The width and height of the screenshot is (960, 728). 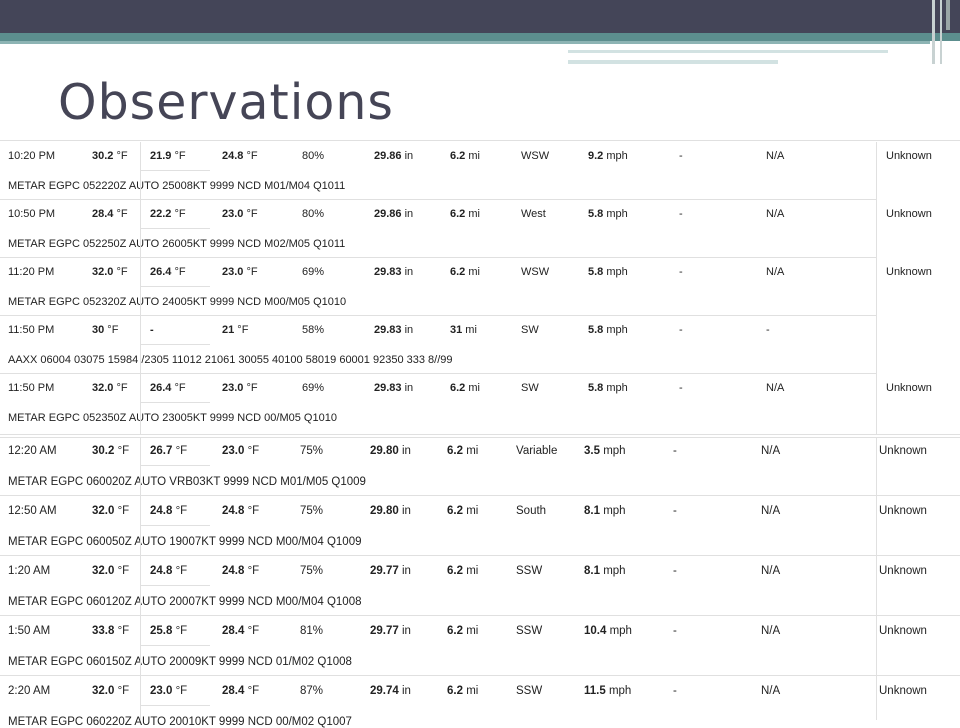 I want to click on value-number: 10.4, so click(x=595, y=631).